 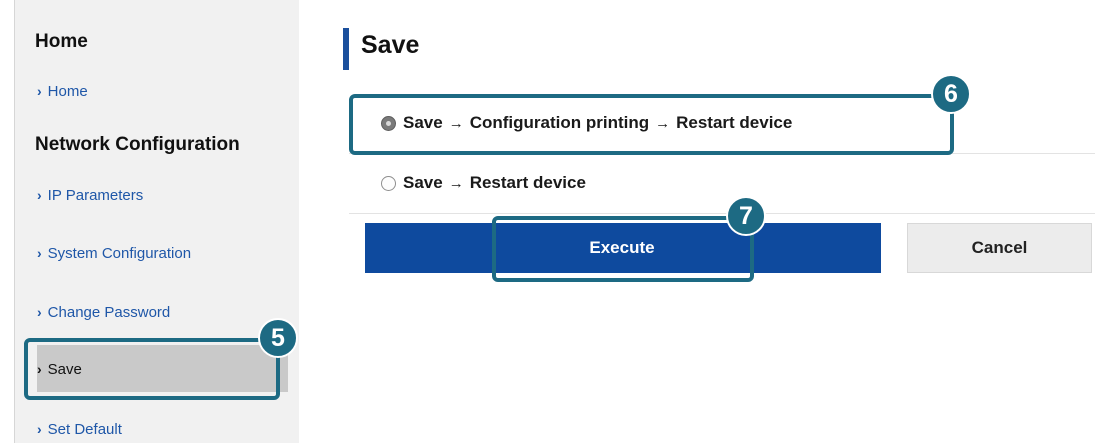 What do you see at coordinates (137, 144) in the screenshot?
I see `sidebar-heading-network: Network Configuration` at bounding box center [137, 144].